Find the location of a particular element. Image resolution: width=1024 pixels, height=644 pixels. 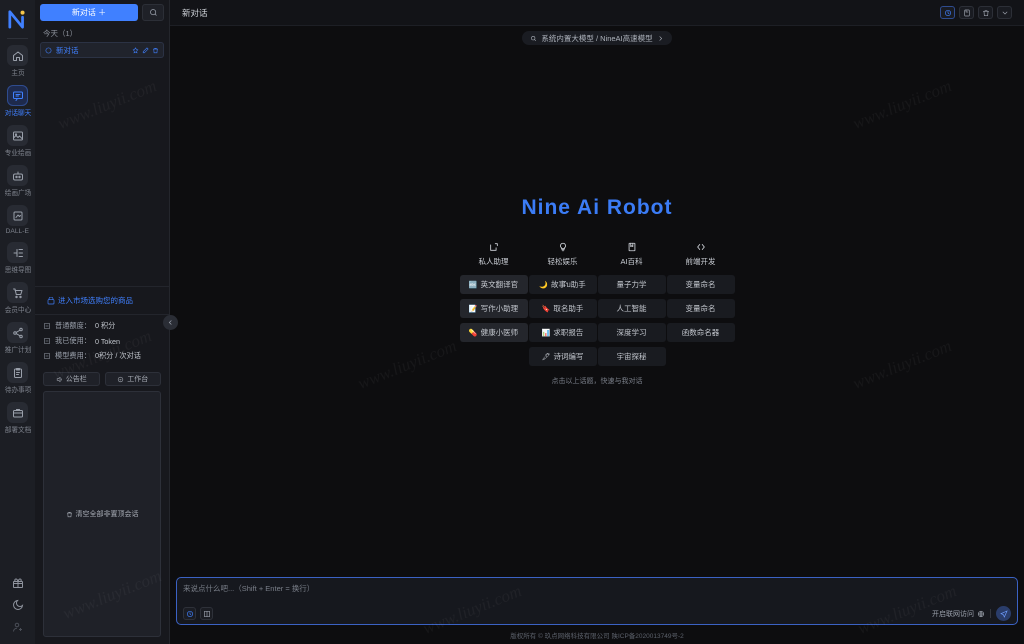

rail-item-label: 主页 is located at coordinates (17, 73).